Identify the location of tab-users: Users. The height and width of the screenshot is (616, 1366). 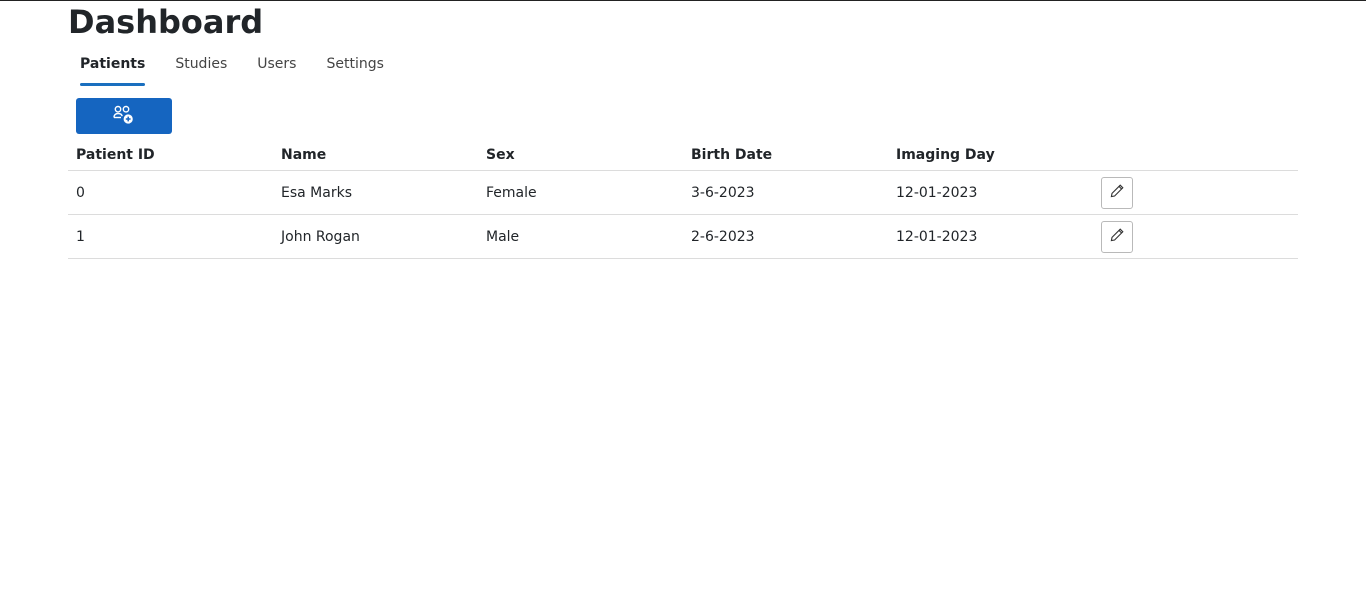
(276, 69).